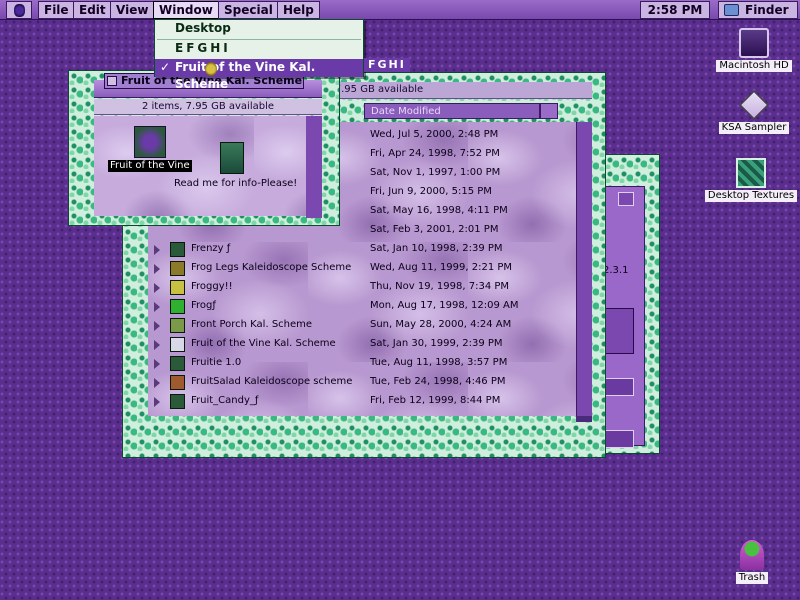  I want to click on row-date: Thu, Nov 19, 1998, 7:34 PM, so click(440, 286).